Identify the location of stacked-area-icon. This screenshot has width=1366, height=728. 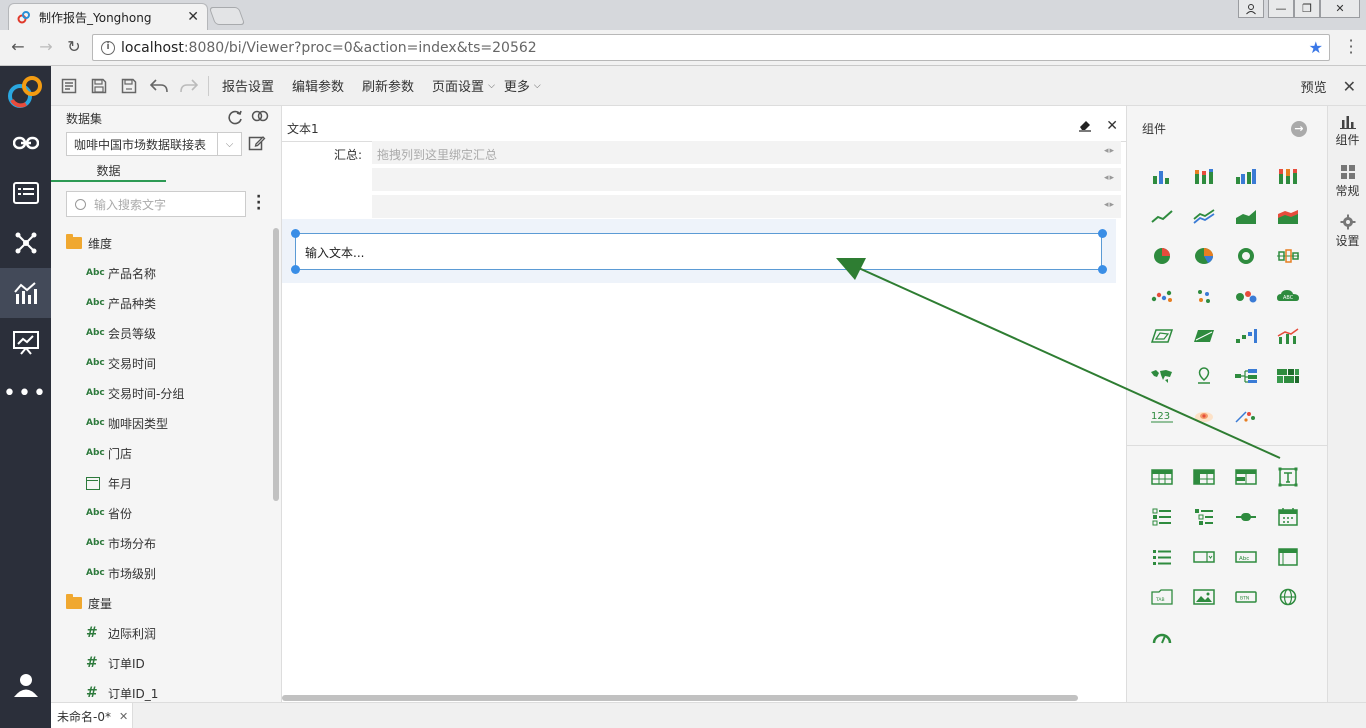
(1288, 216).